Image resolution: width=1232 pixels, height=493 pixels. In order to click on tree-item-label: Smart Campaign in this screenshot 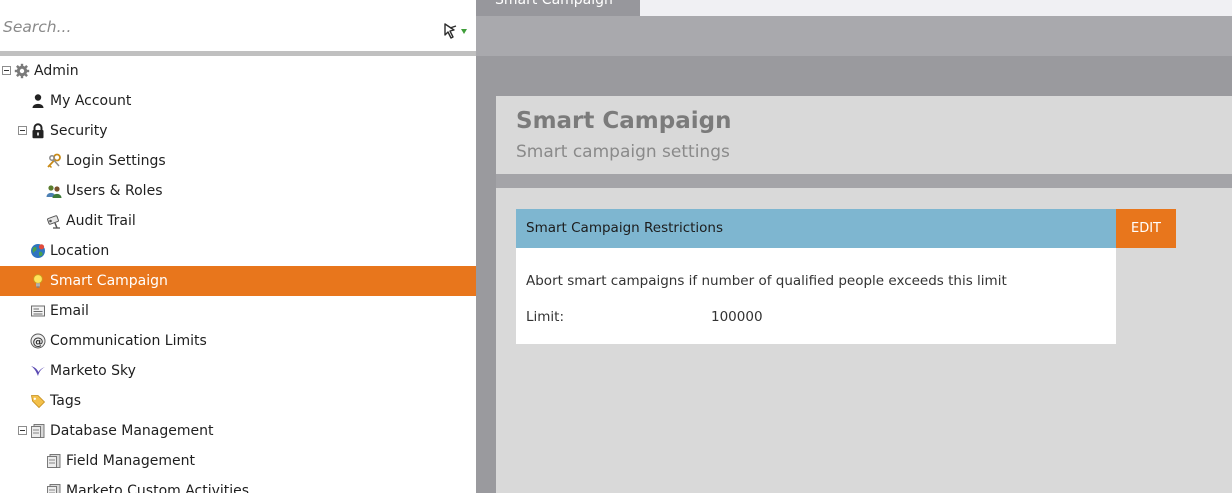, I will do `click(109, 281)`.